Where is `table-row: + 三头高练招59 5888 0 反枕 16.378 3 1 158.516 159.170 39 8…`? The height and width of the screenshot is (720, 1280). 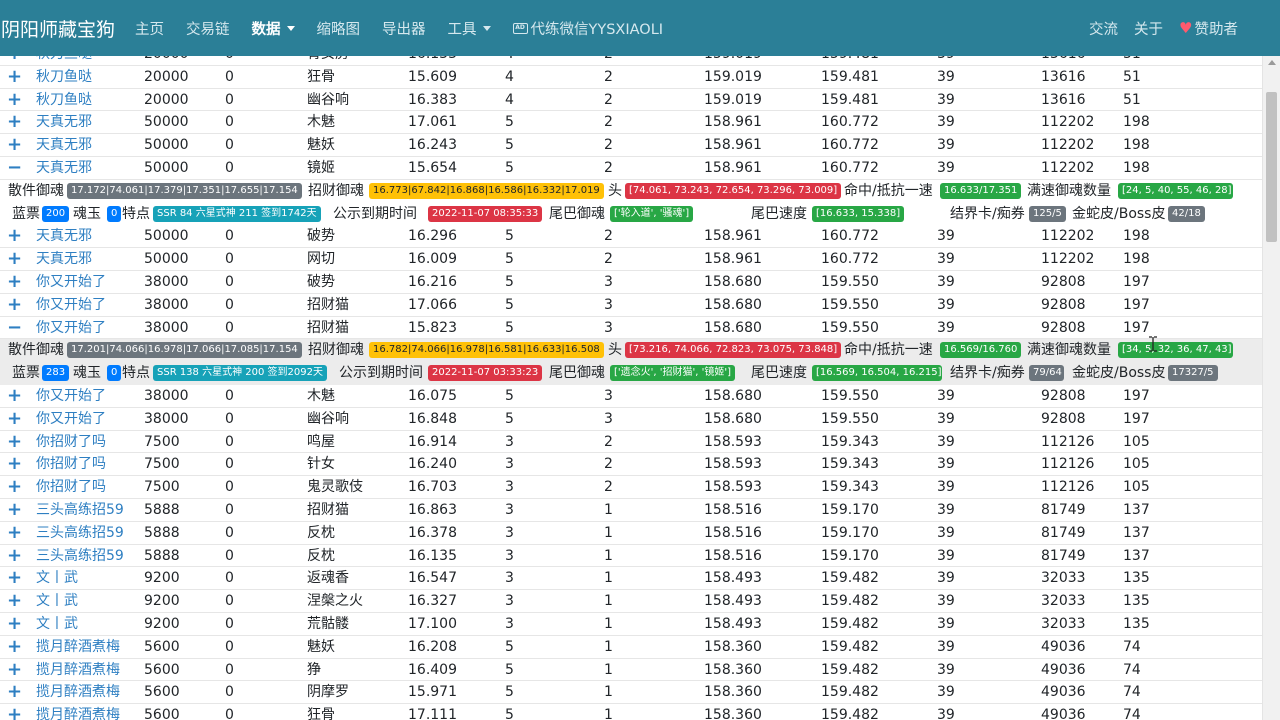
table-row: + 三头高练招59 5888 0 反枕 16.378 3 1 158.516 159.170 39 8… is located at coordinates (631, 533).